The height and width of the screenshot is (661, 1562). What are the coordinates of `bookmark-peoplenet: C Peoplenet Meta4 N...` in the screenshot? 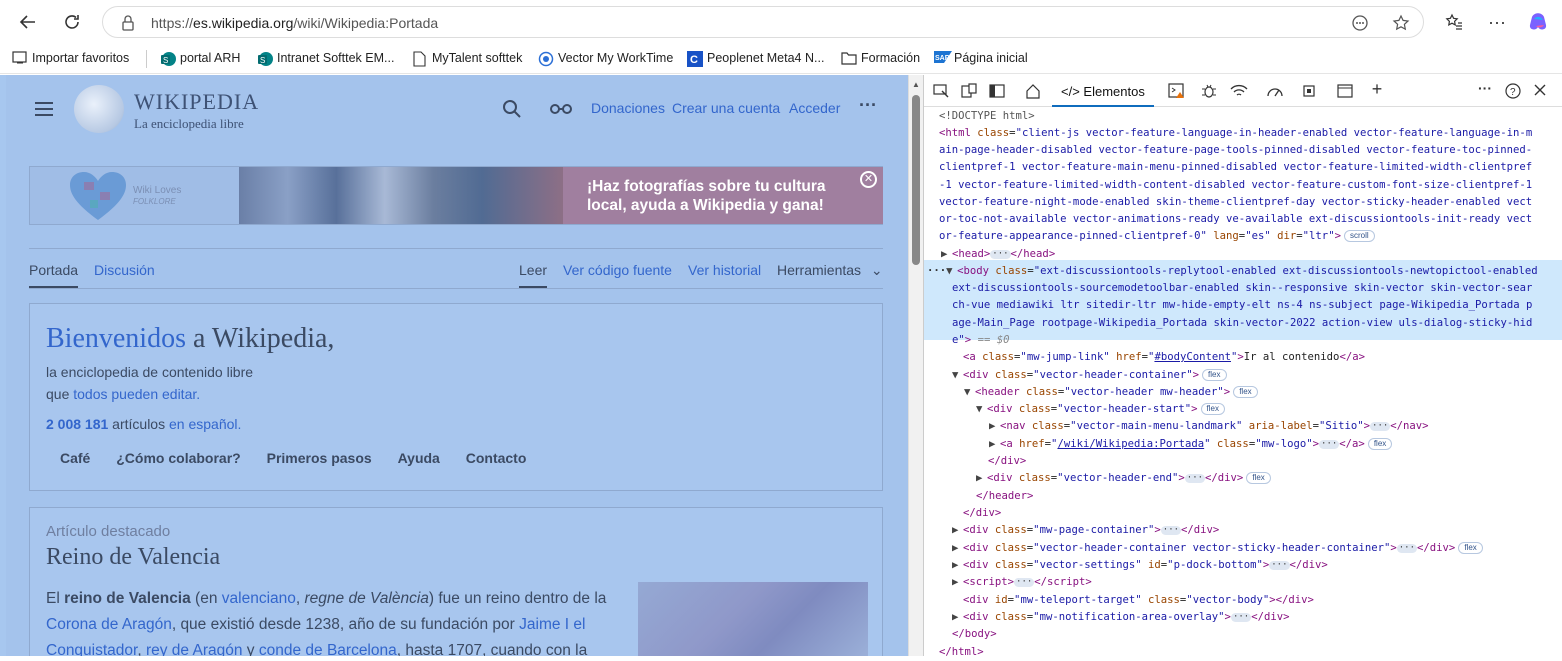 It's located at (755, 59).